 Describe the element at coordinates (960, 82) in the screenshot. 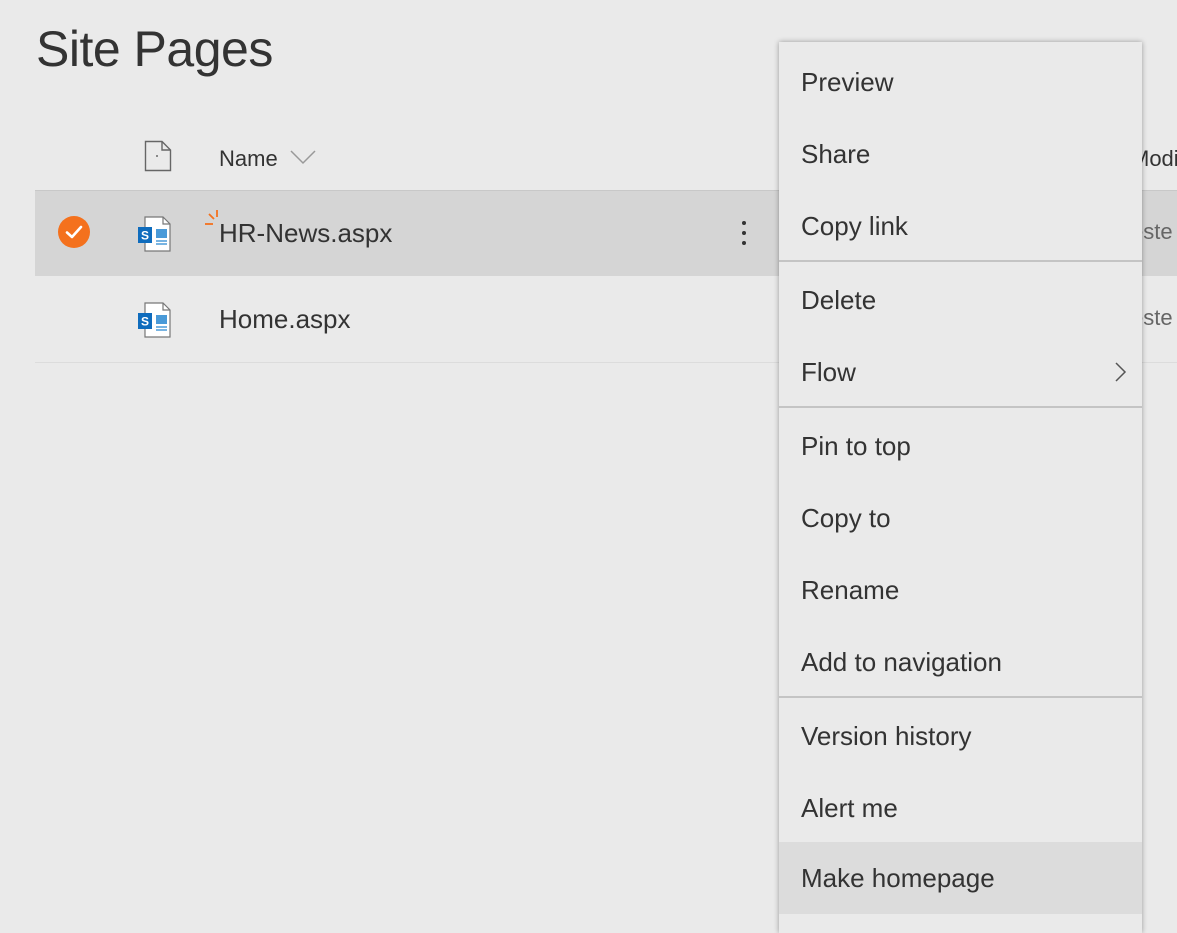

I see `menu-item-preview: Preview` at that location.